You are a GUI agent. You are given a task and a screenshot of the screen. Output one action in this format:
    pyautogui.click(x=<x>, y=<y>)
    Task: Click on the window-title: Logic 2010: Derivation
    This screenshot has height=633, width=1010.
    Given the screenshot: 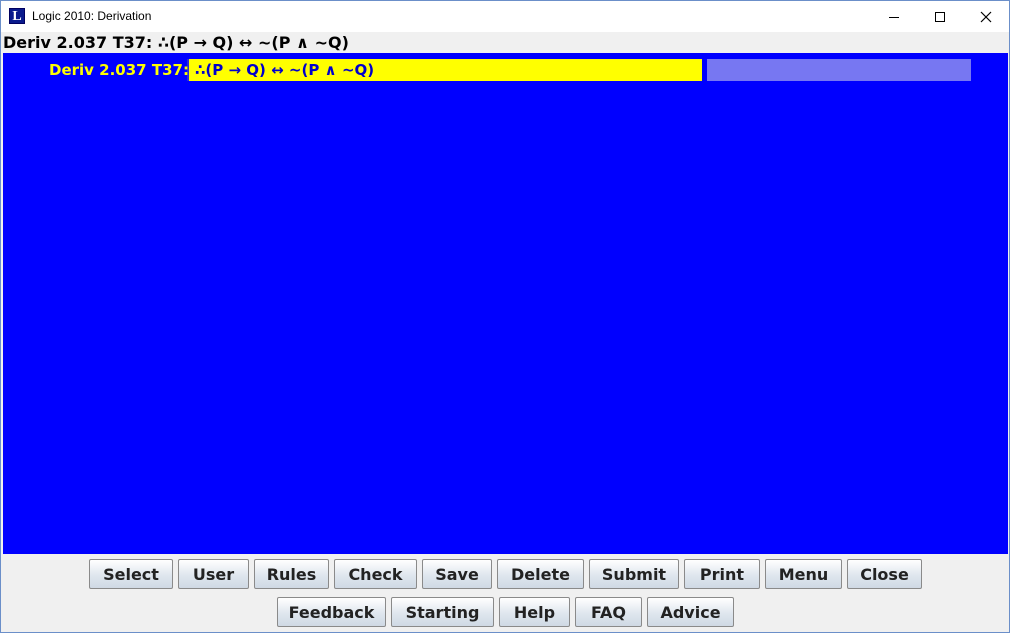 What is the action you would take?
    pyautogui.click(x=92, y=16)
    